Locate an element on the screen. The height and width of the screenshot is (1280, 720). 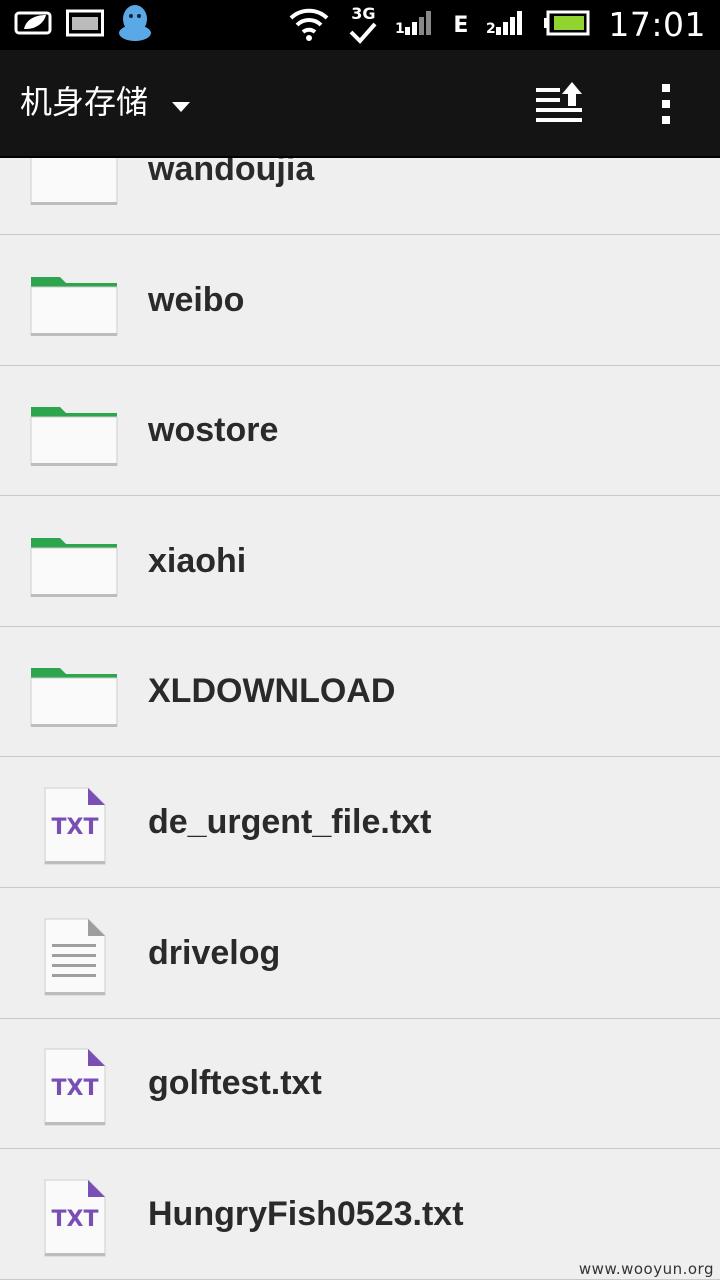
list-item: drivelog is located at coordinates (360, 953).